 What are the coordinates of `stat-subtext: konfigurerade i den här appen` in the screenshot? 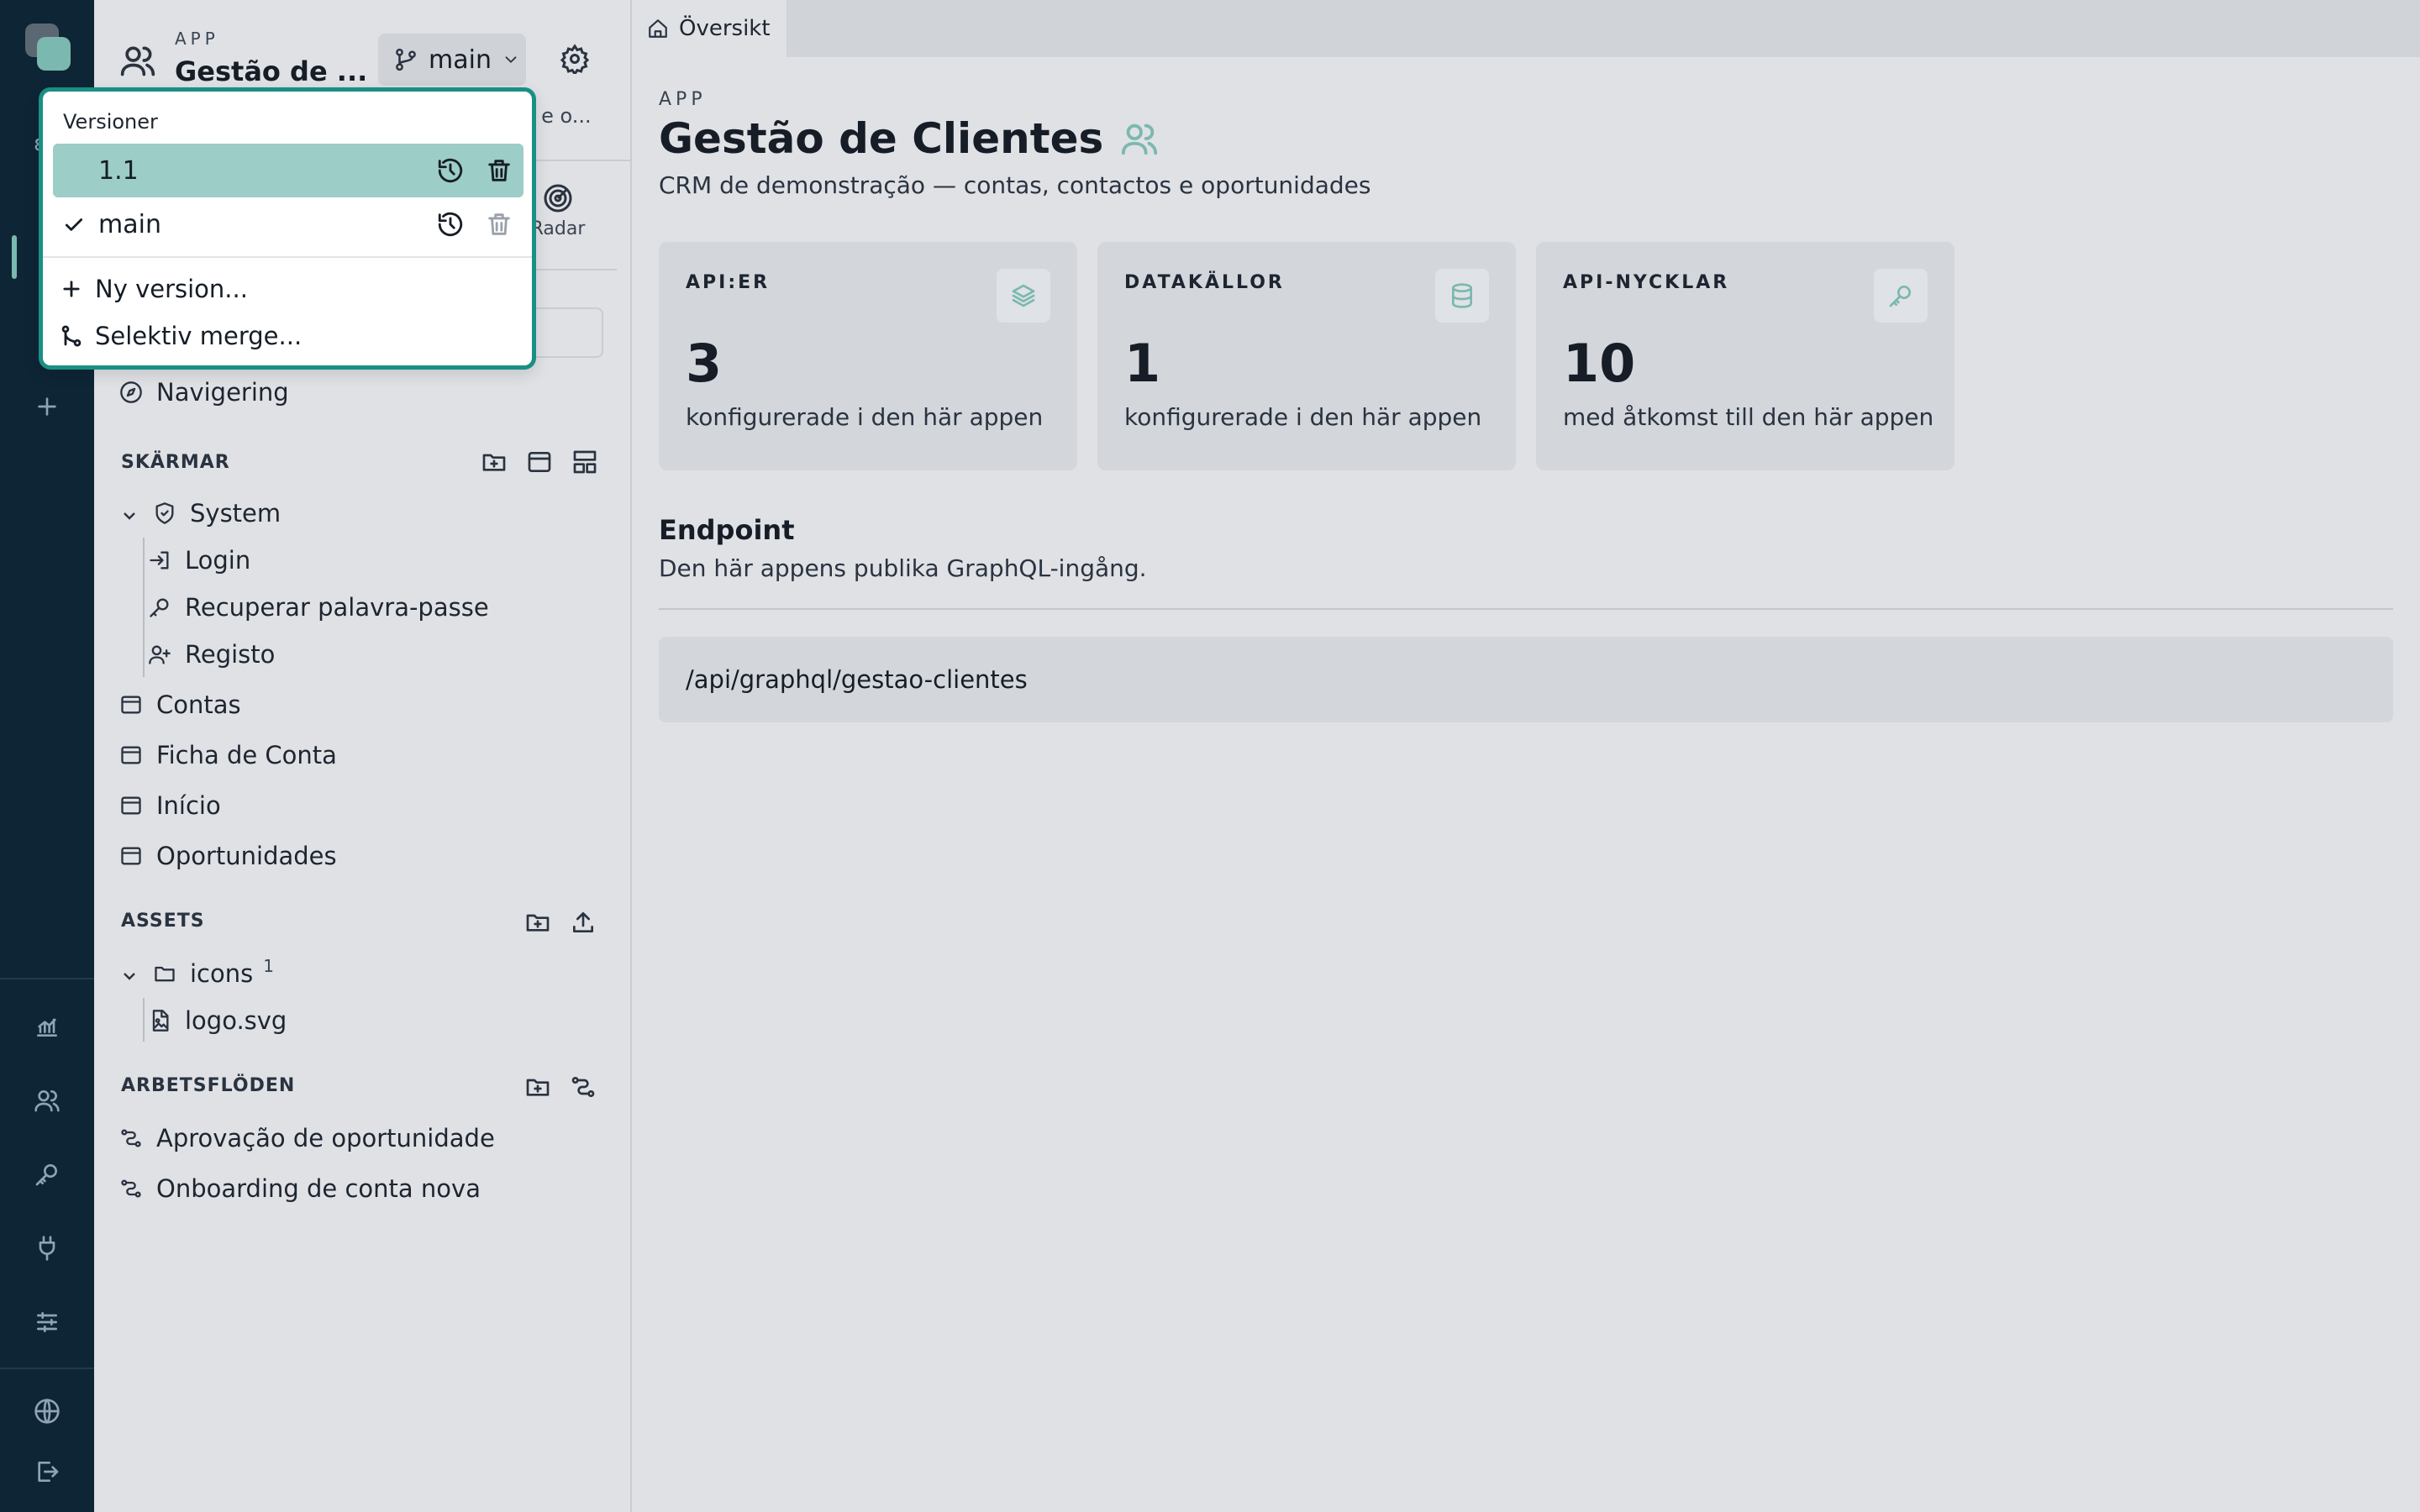 It's located at (1303, 417).